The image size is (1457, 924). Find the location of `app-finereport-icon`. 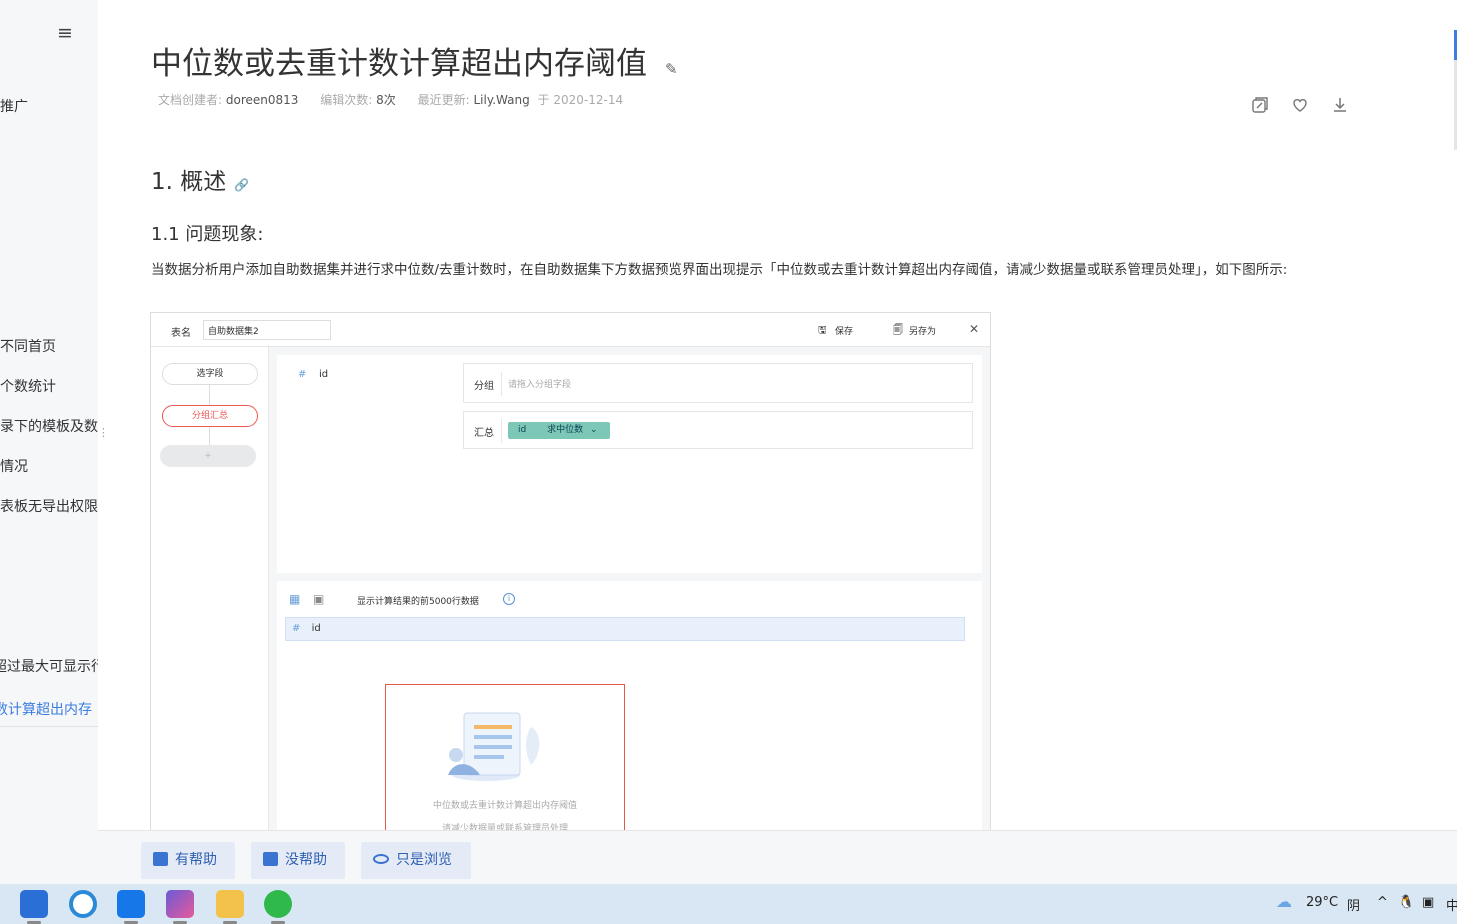

app-finereport-icon is located at coordinates (34, 904).